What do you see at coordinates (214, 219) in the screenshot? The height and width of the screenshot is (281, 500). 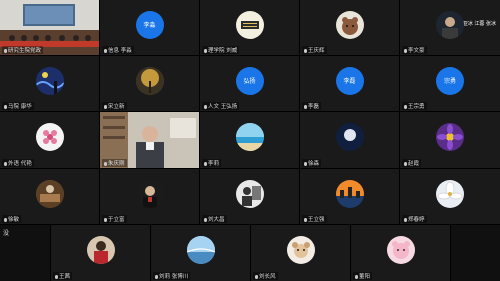 I see `participant-name: 刘大昌` at bounding box center [214, 219].